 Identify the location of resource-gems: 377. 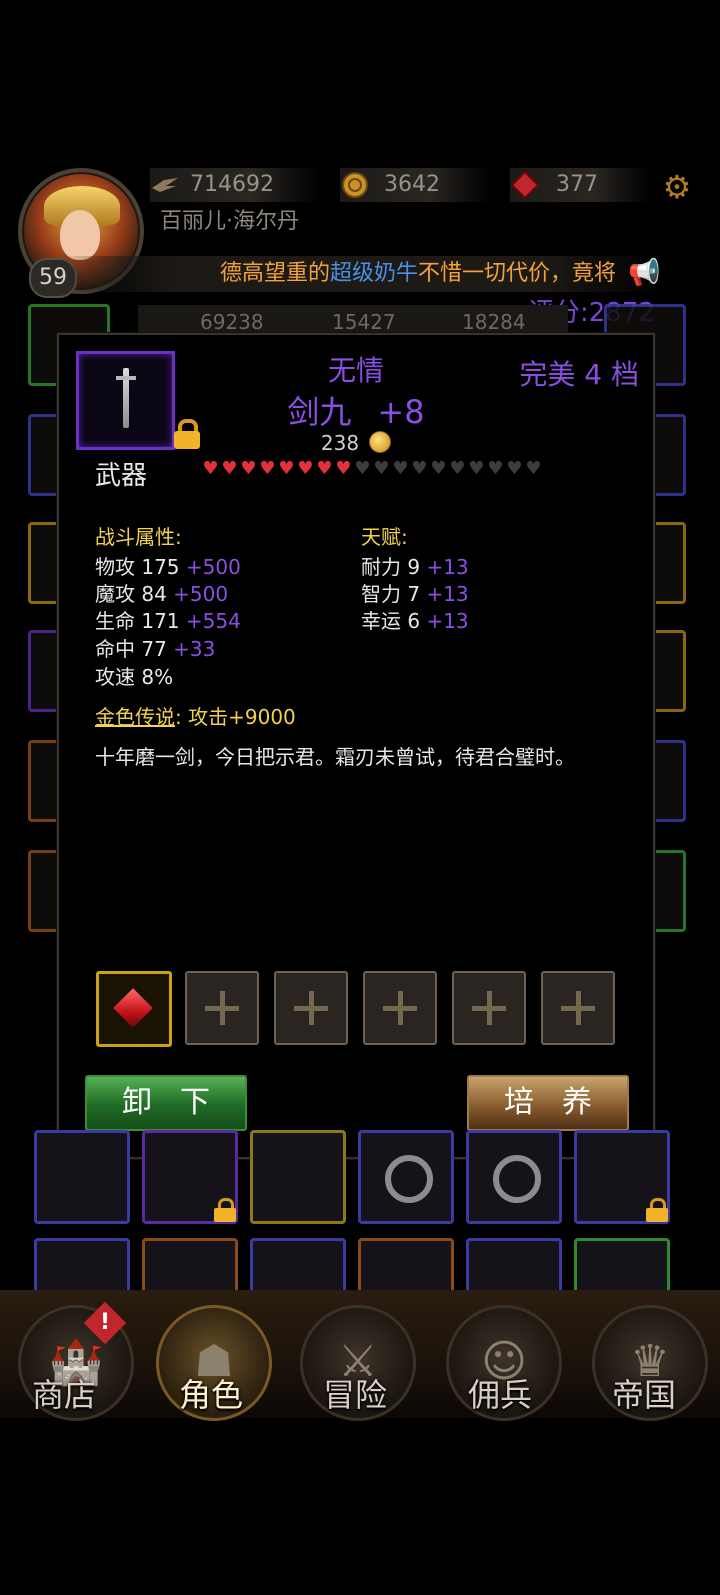
(580, 185).